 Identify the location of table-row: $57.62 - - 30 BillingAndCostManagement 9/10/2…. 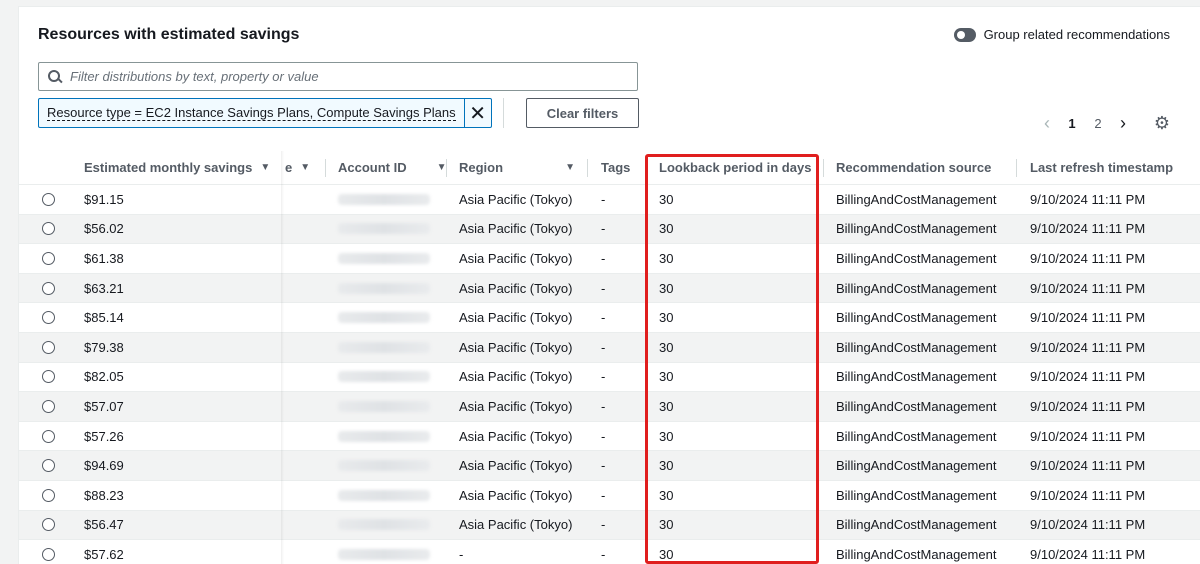
(609, 552).